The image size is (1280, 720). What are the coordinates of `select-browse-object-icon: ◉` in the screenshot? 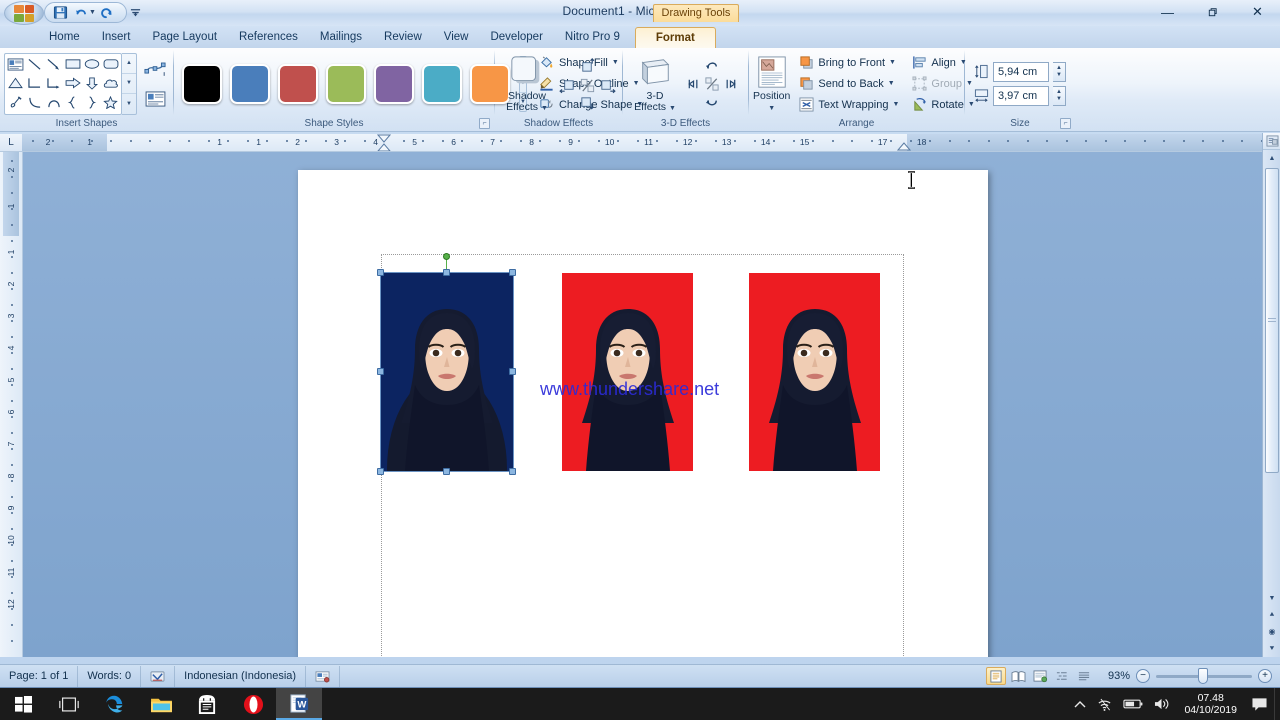 It's located at (1271, 631).